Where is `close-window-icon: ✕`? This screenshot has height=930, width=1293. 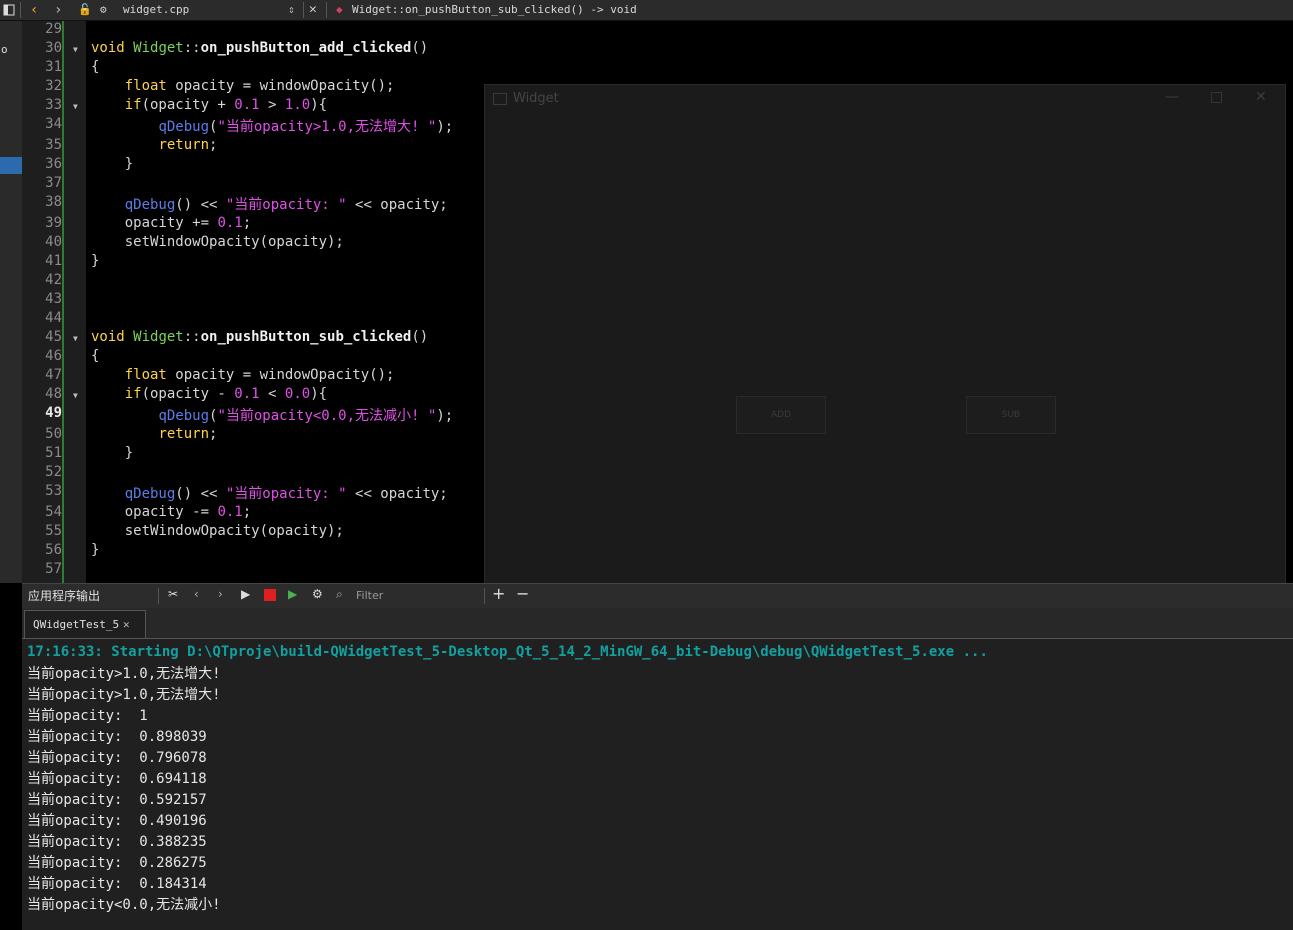
close-window-icon: ✕ is located at coordinates (1261, 97).